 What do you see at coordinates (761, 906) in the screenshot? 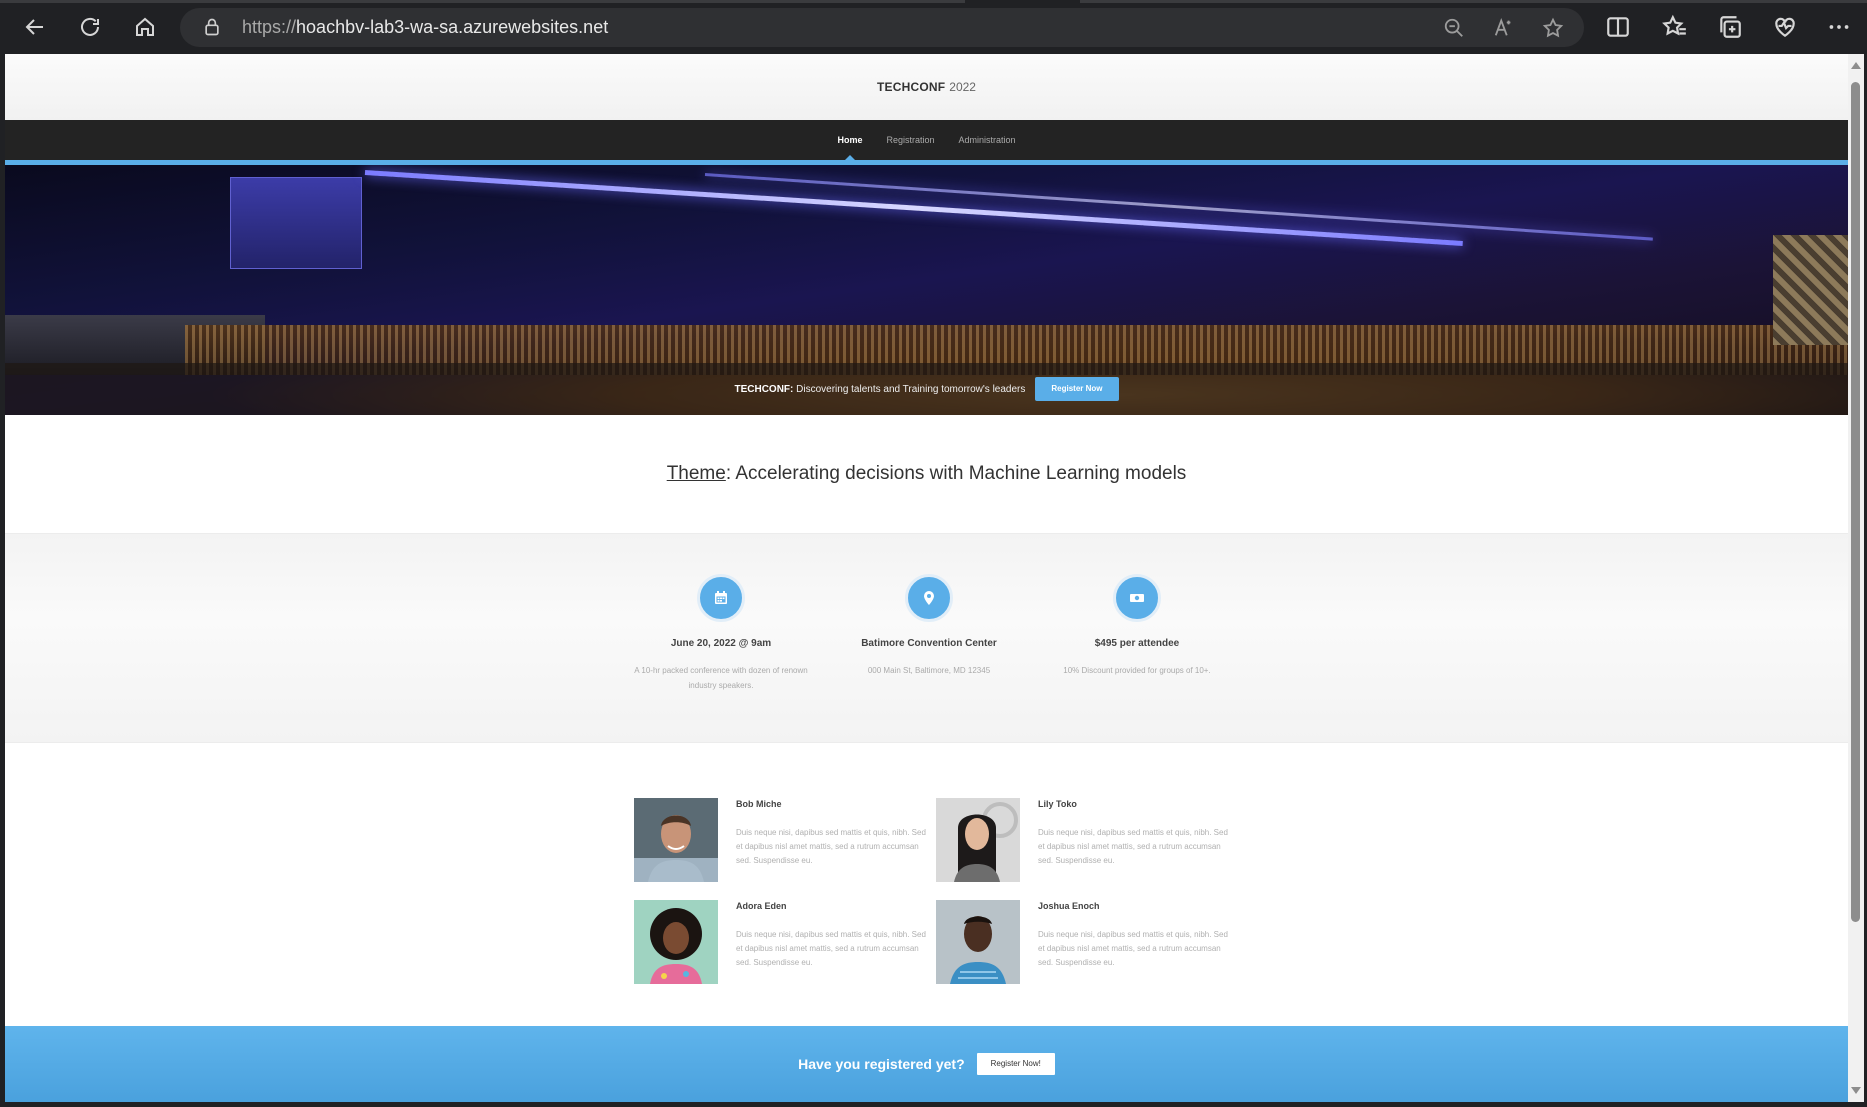
I see `speaker-name: Adora Eden` at bounding box center [761, 906].